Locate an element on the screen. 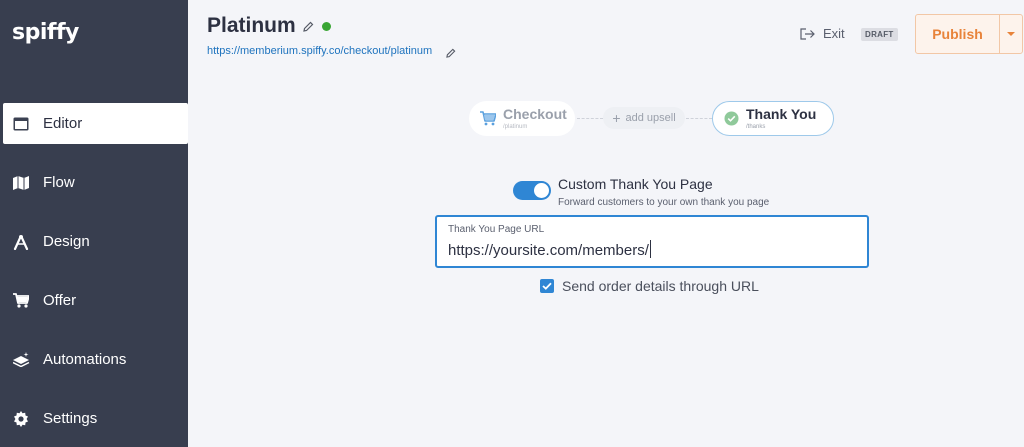 This screenshot has height=447, width=1024. check-icon is located at coordinates (547, 286).